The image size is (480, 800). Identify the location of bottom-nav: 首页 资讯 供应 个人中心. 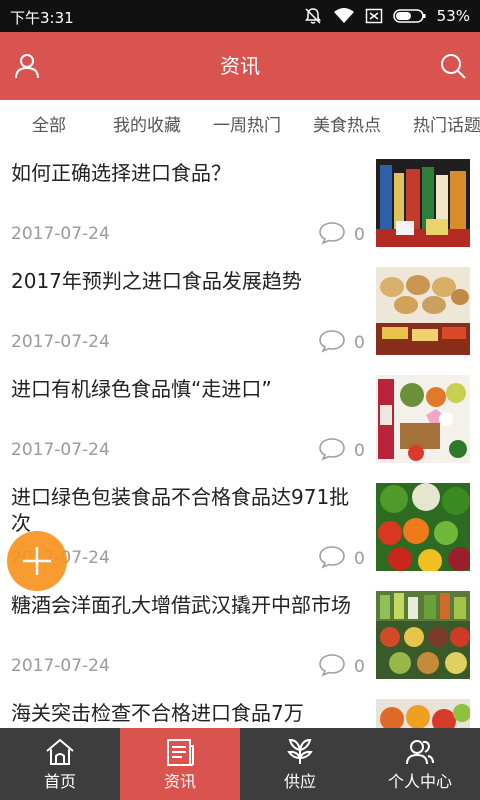
(240, 764).